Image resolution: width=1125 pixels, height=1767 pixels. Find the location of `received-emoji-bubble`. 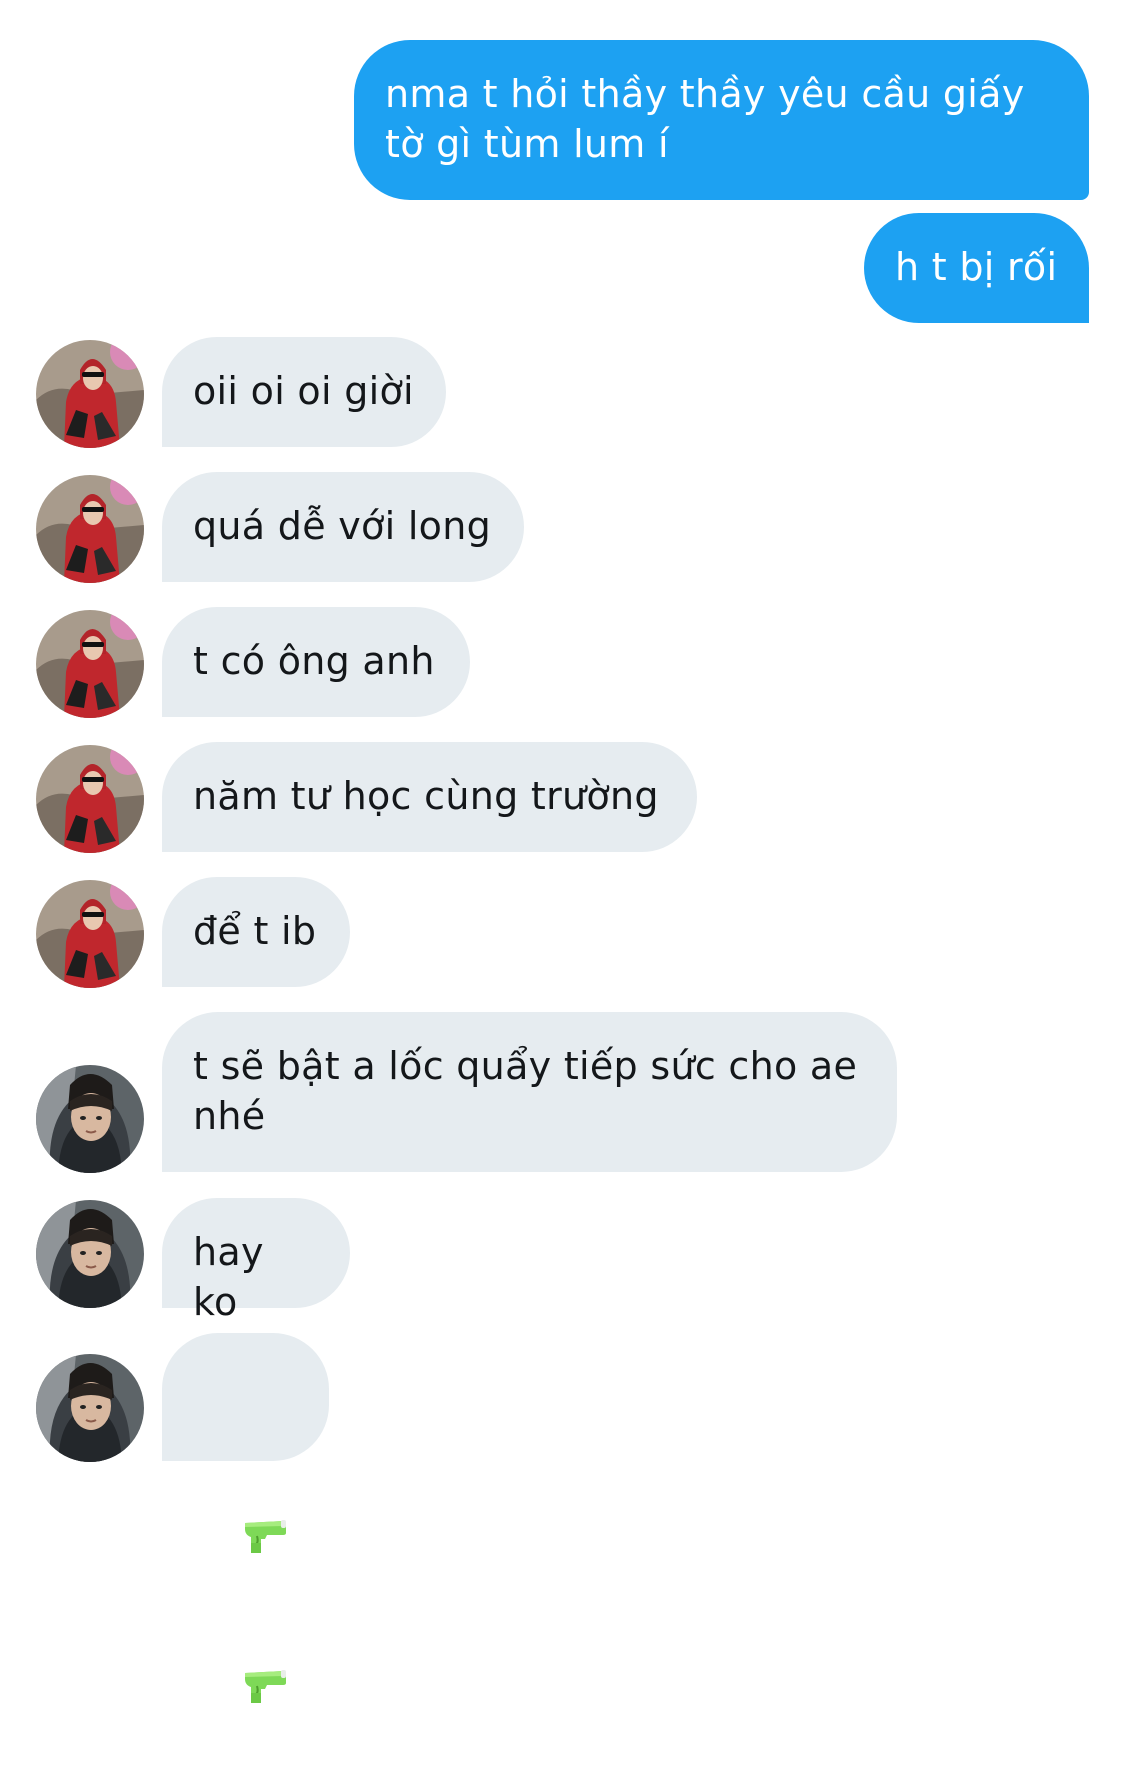

received-emoji-bubble is located at coordinates (245, 1518).